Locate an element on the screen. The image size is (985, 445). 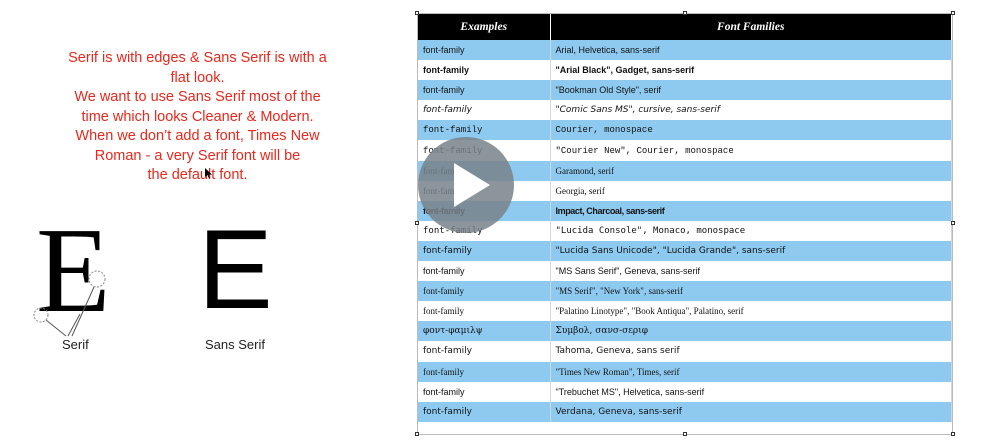
serif-illustration: E Serif is located at coordinates (78, 284).